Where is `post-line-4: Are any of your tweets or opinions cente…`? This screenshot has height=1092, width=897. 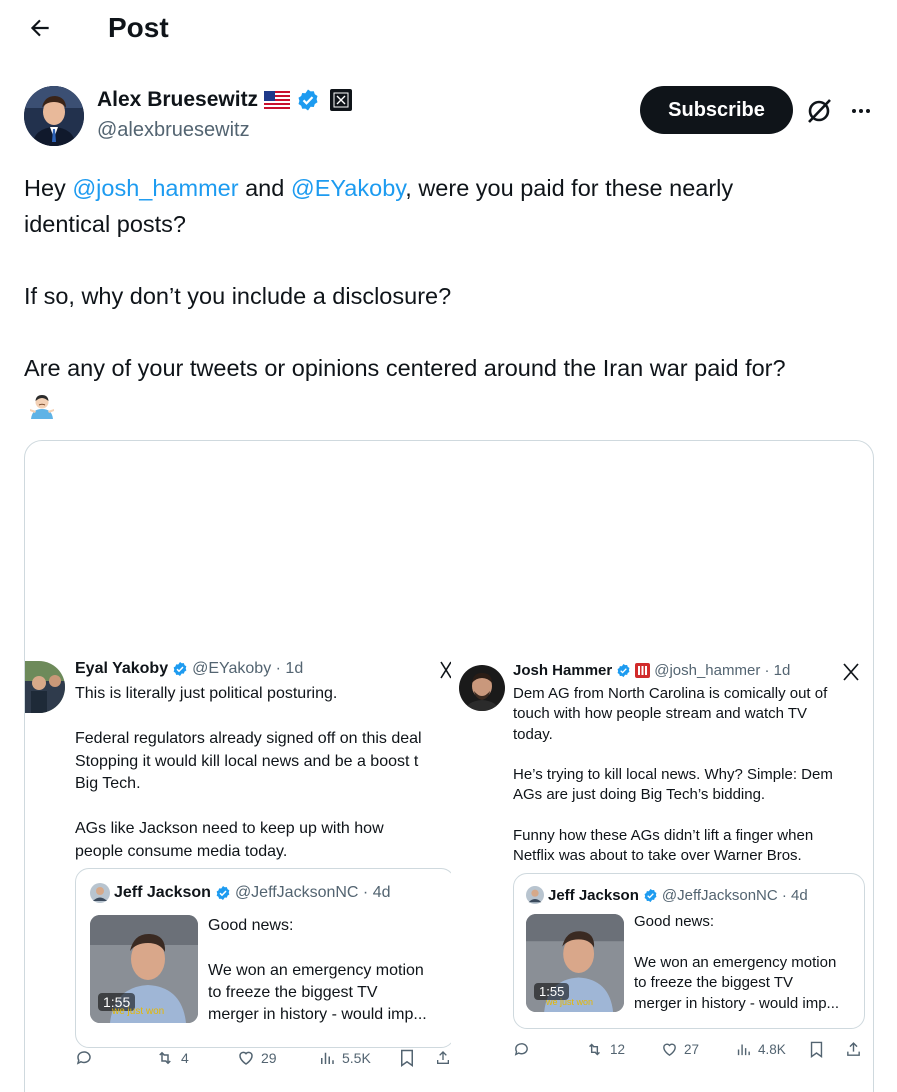
post-line-4: Are any of your tweets or opinions cente… is located at coordinates (405, 368).